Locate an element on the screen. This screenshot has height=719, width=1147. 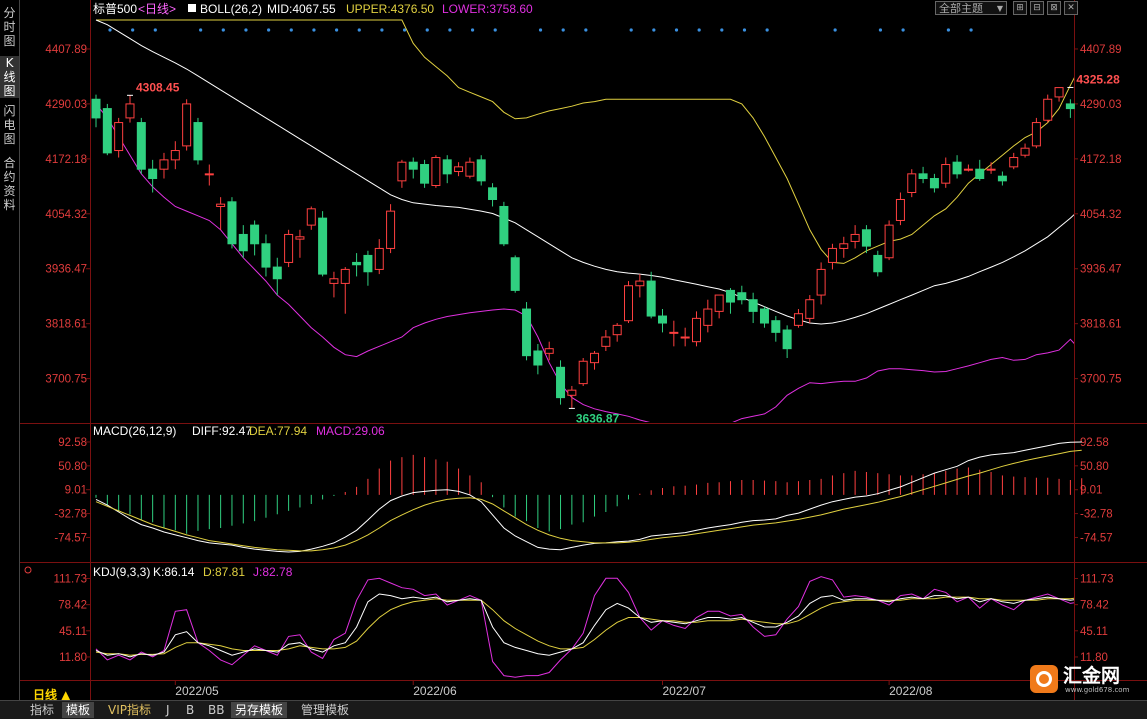
price-y-tick-left: 3700.75 is located at coordinates (66, 380).